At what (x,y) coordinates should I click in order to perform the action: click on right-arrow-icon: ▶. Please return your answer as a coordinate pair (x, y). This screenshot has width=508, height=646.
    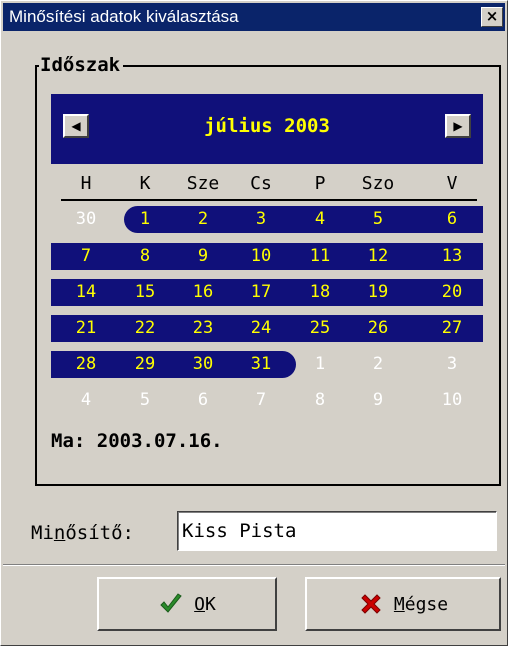
    Looking at the image, I should click on (458, 126).